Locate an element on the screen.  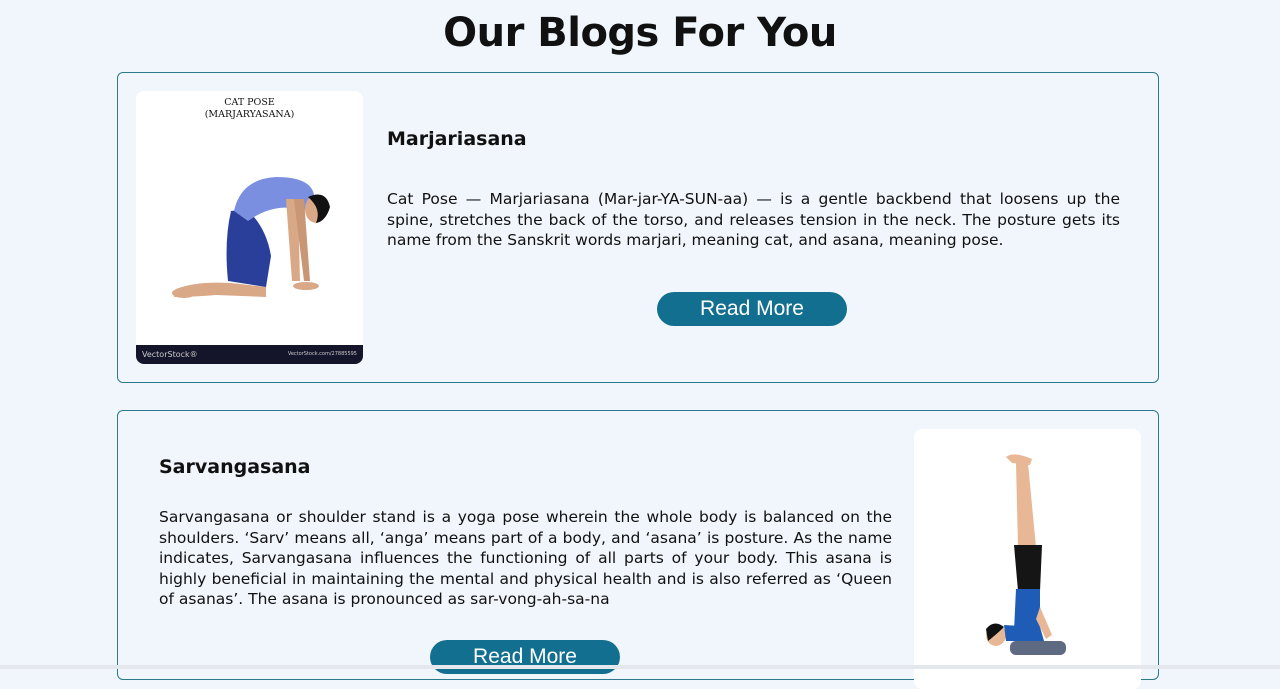
shoulder-stand-illustration is located at coordinates (1026, 554).